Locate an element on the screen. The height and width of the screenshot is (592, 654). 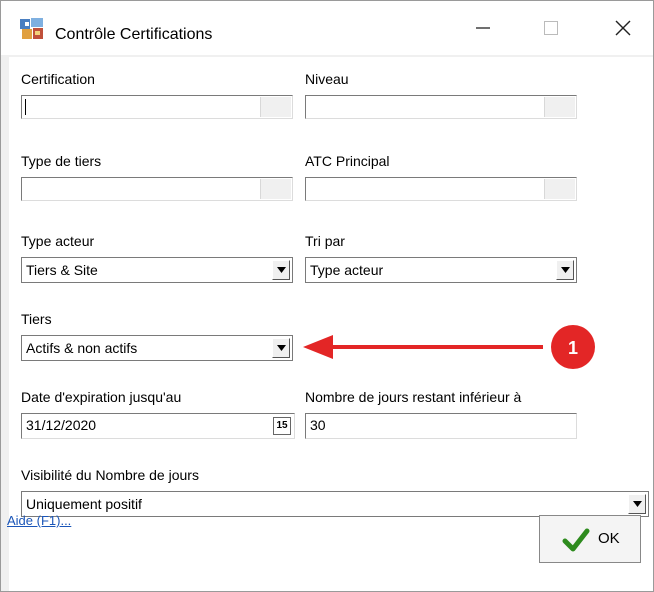
tri-par-select: Type acteur is located at coordinates (441, 270).